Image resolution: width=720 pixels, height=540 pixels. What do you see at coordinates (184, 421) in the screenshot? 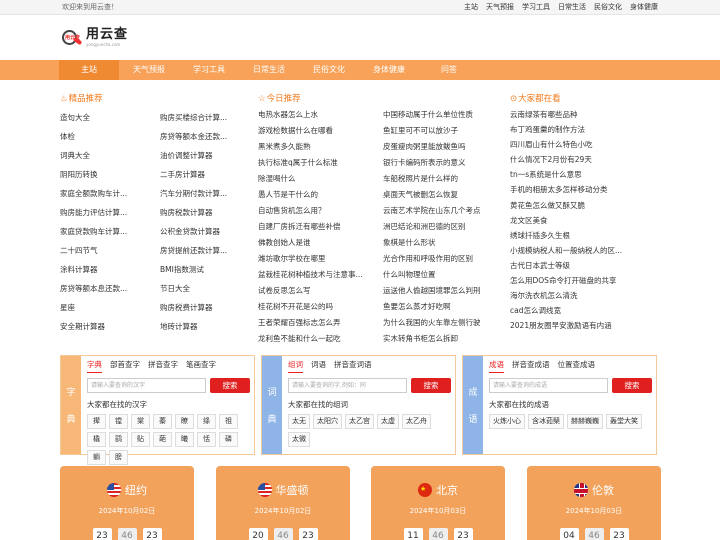
I see `char-chip: 瞭` at bounding box center [184, 421].